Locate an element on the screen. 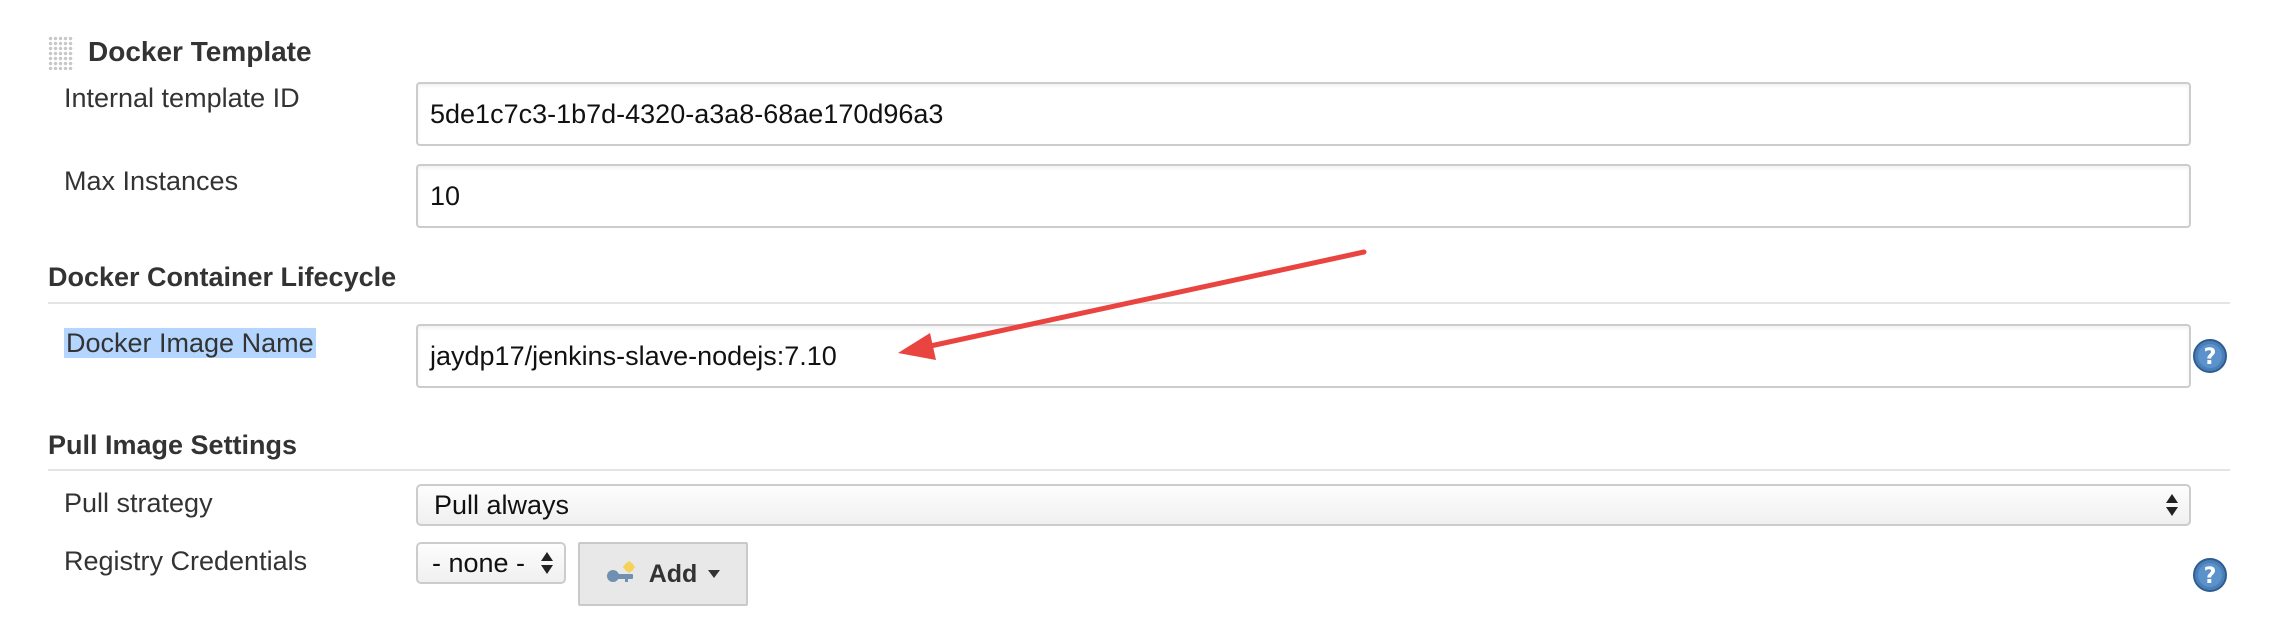 This screenshot has height=644, width=2278. max-instances-label: Max Instances is located at coordinates (151, 181).